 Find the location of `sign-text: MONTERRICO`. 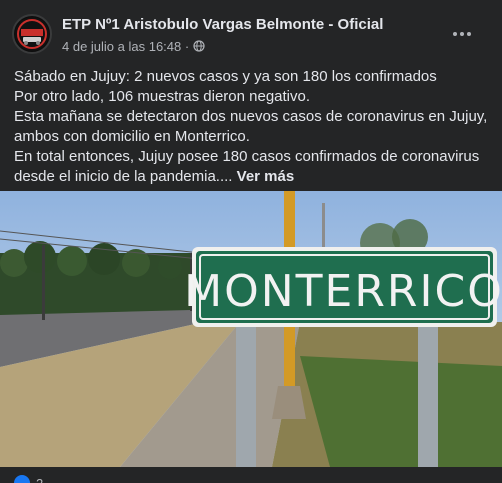

sign-text: MONTERRICO is located at coordinates (343, 291).